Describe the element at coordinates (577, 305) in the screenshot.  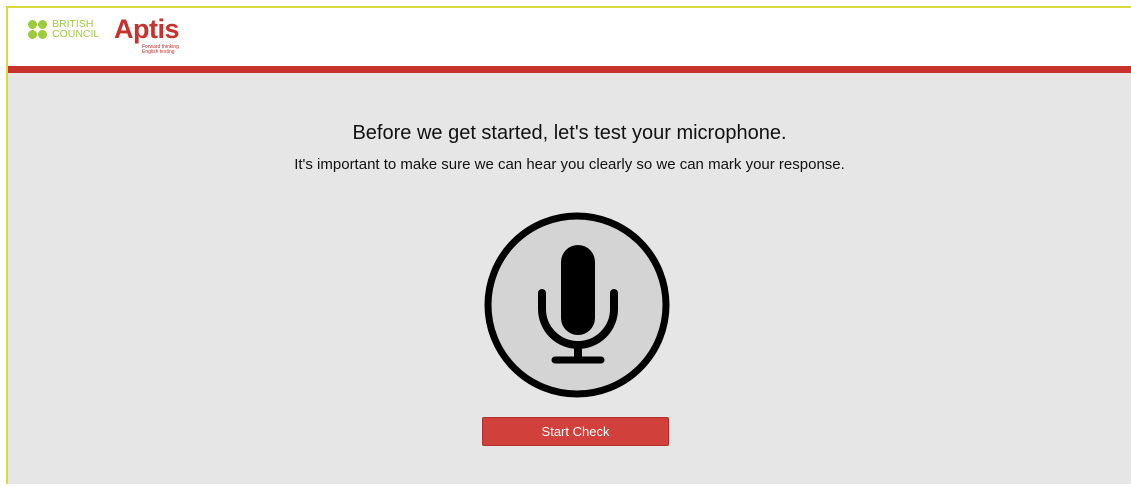
I see `microphone-icon` at that location.